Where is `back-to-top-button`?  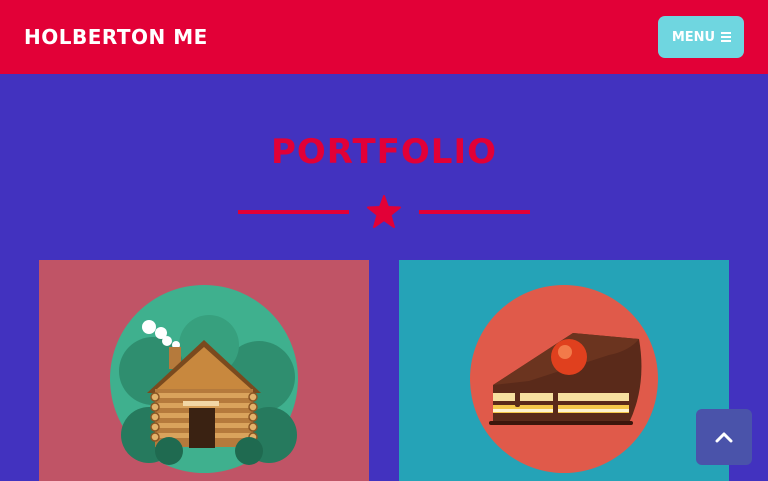
back-to-top-button is located at coordinates (724, 437).